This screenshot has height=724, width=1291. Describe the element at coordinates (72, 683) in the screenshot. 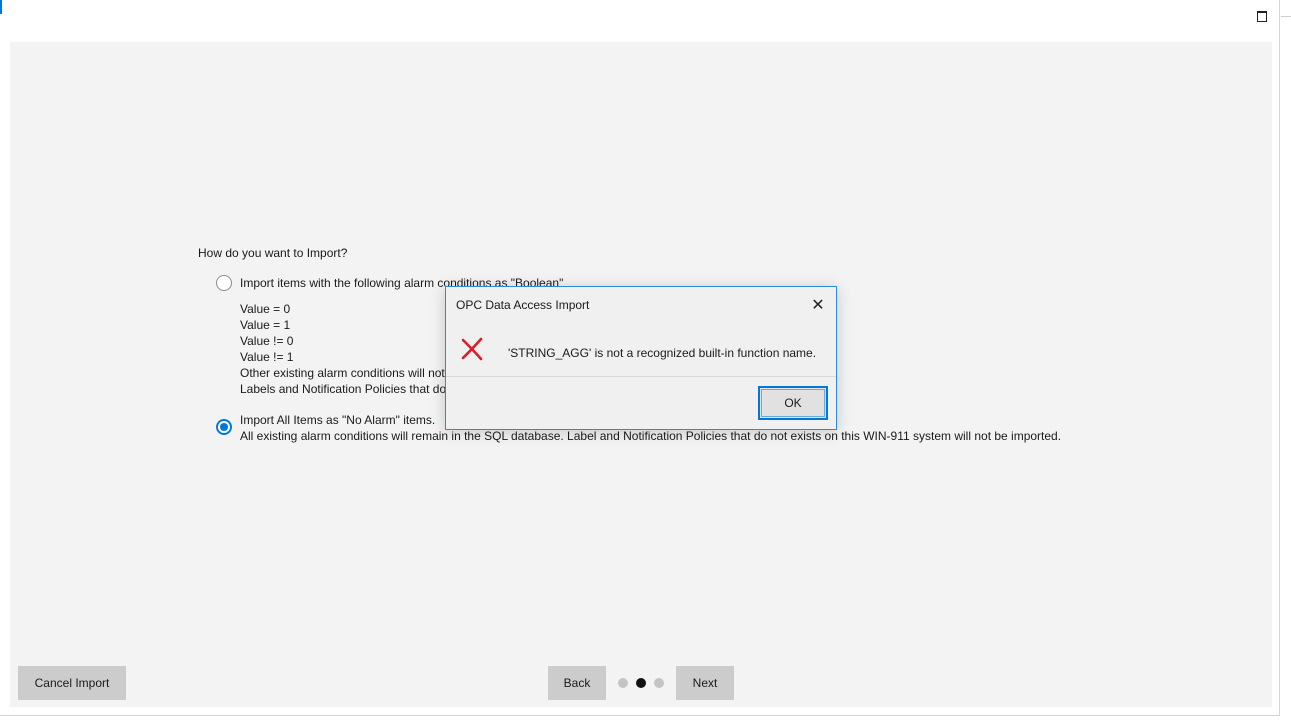

I see `cancel-import-button: Cancel Import` at that location.